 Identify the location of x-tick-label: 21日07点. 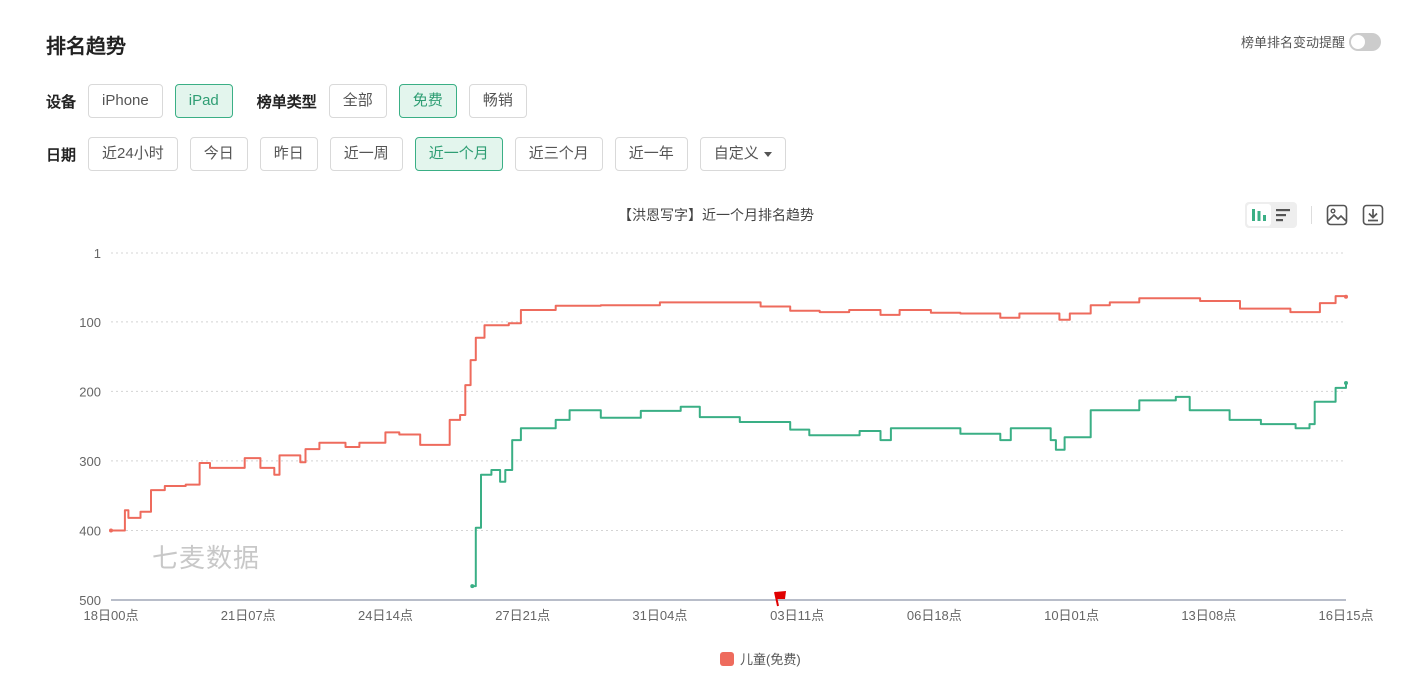
(248, 615).